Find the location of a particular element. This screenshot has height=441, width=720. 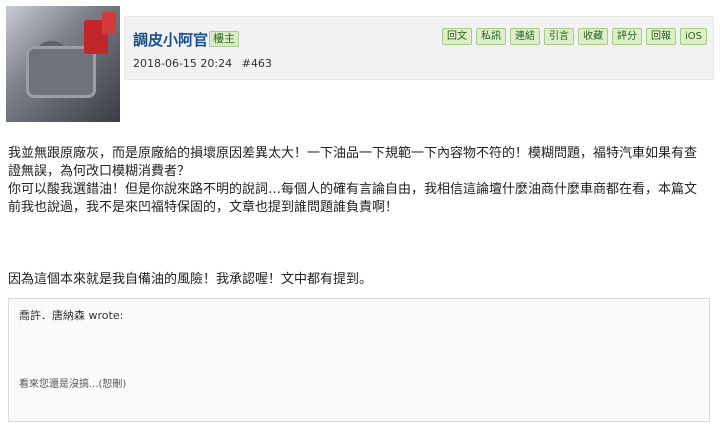

post-floor-number: #463 is located at coordinates (257, 63).